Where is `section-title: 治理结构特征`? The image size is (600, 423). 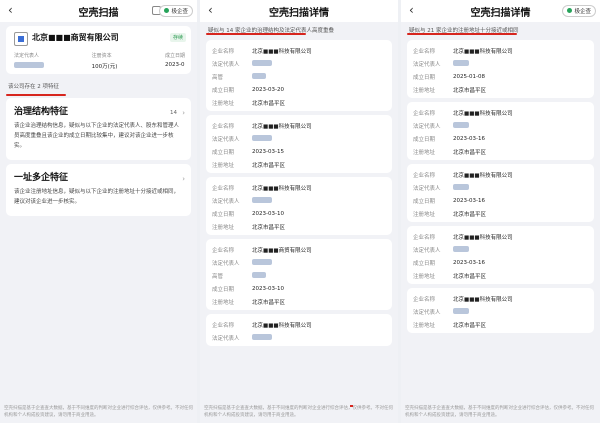 section-title: 治理结构特征 is located at coordinates (41, 112).